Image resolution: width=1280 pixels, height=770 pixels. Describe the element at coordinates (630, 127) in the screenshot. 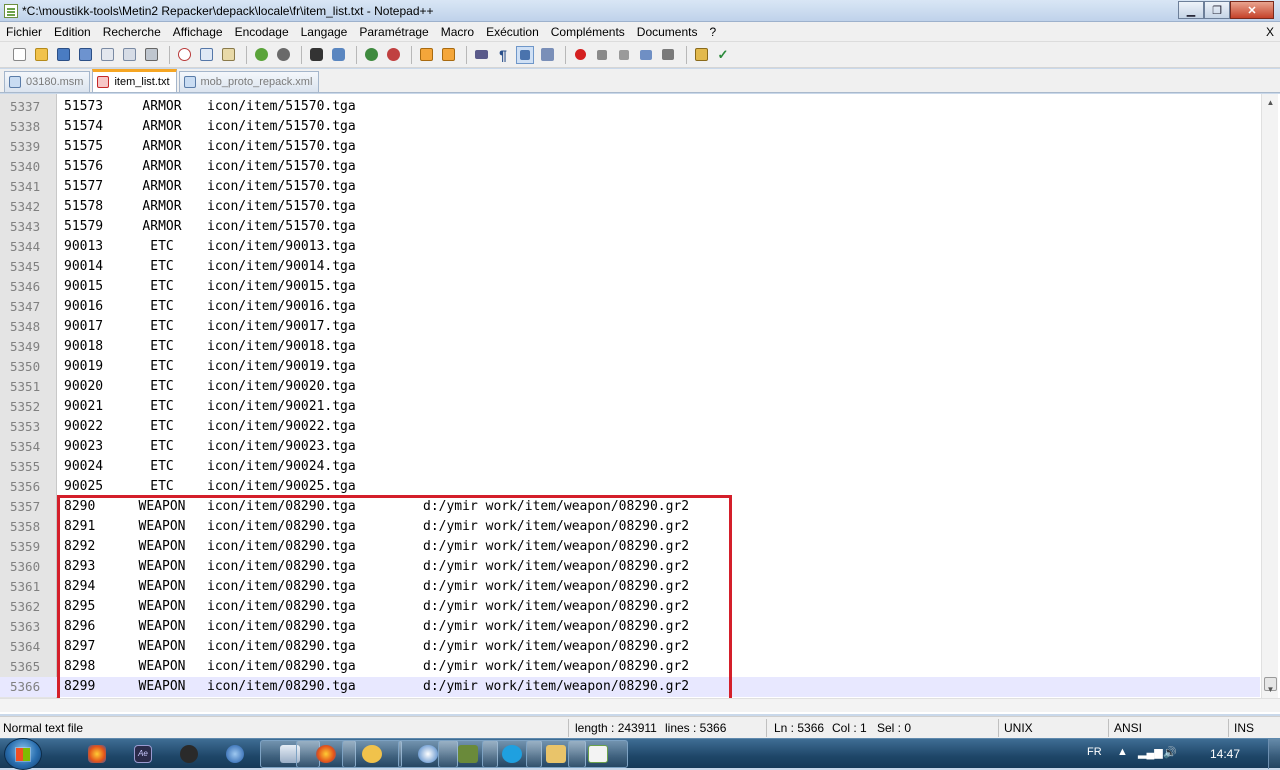

I see `editor-line: 5338 51574 ARMOR icon/item/51570.tga` at that location.